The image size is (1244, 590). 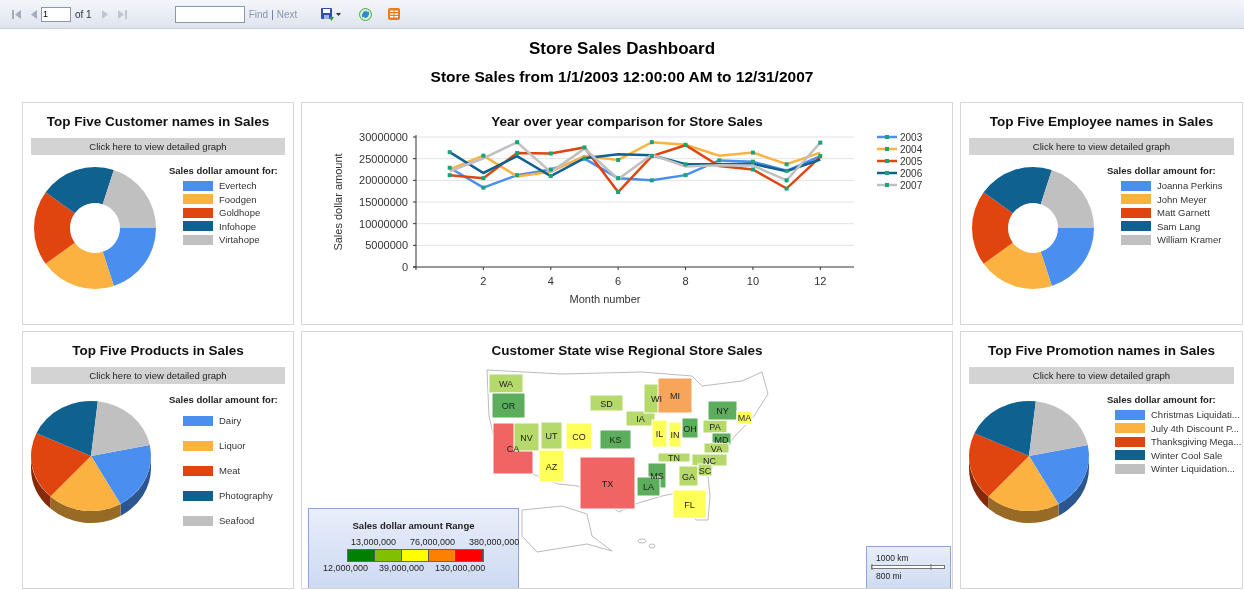 I want to click on state-label: CA, so click(x=513, y=449).